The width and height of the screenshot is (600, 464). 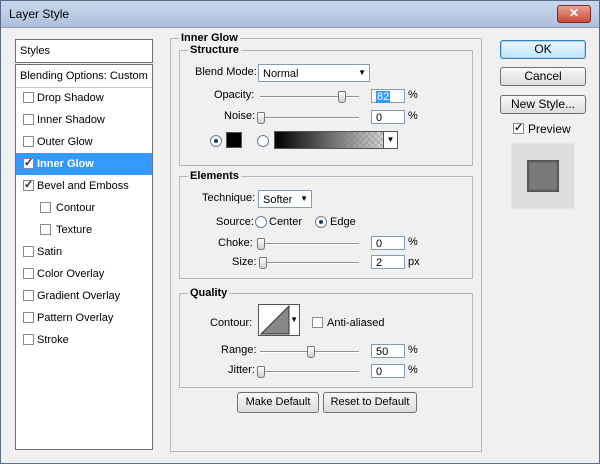 What do you see at coordinates (216, 141) in the screenshot?
I see `solid-color-radio` at bounding box center [216, 141].